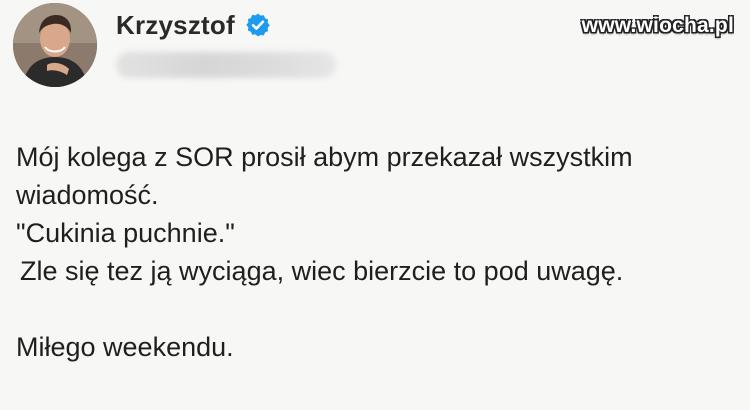 This screenshot has height=410, width=750. What do you see at coordinates (87, 195) in the screenshot?
I see `tweet-line: wiadomość.` at bounding box center [87, 195].